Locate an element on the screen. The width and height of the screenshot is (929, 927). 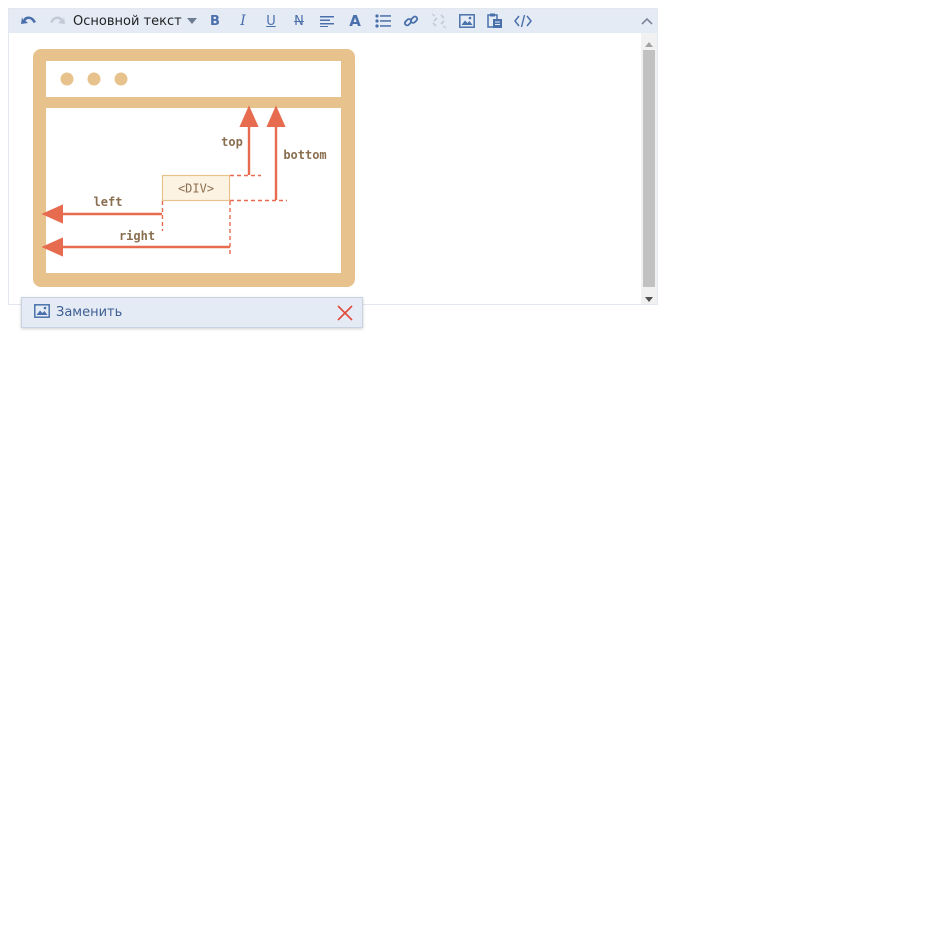
undo-icon is located at coordinates (29, 21).